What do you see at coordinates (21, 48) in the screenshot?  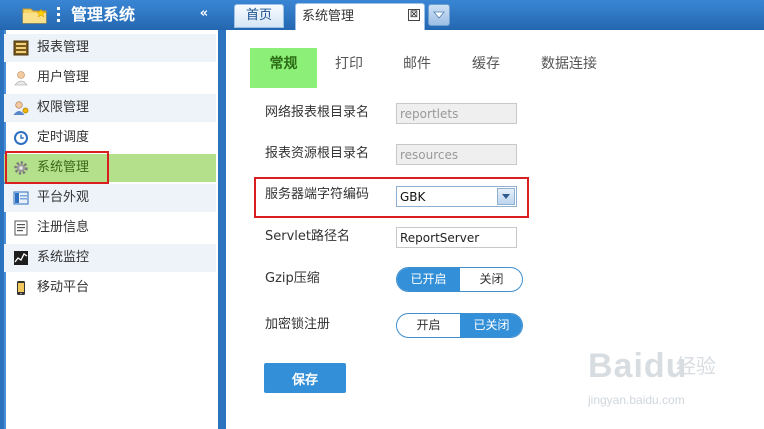 I see `report-icon` at bounding box center [21, 48].